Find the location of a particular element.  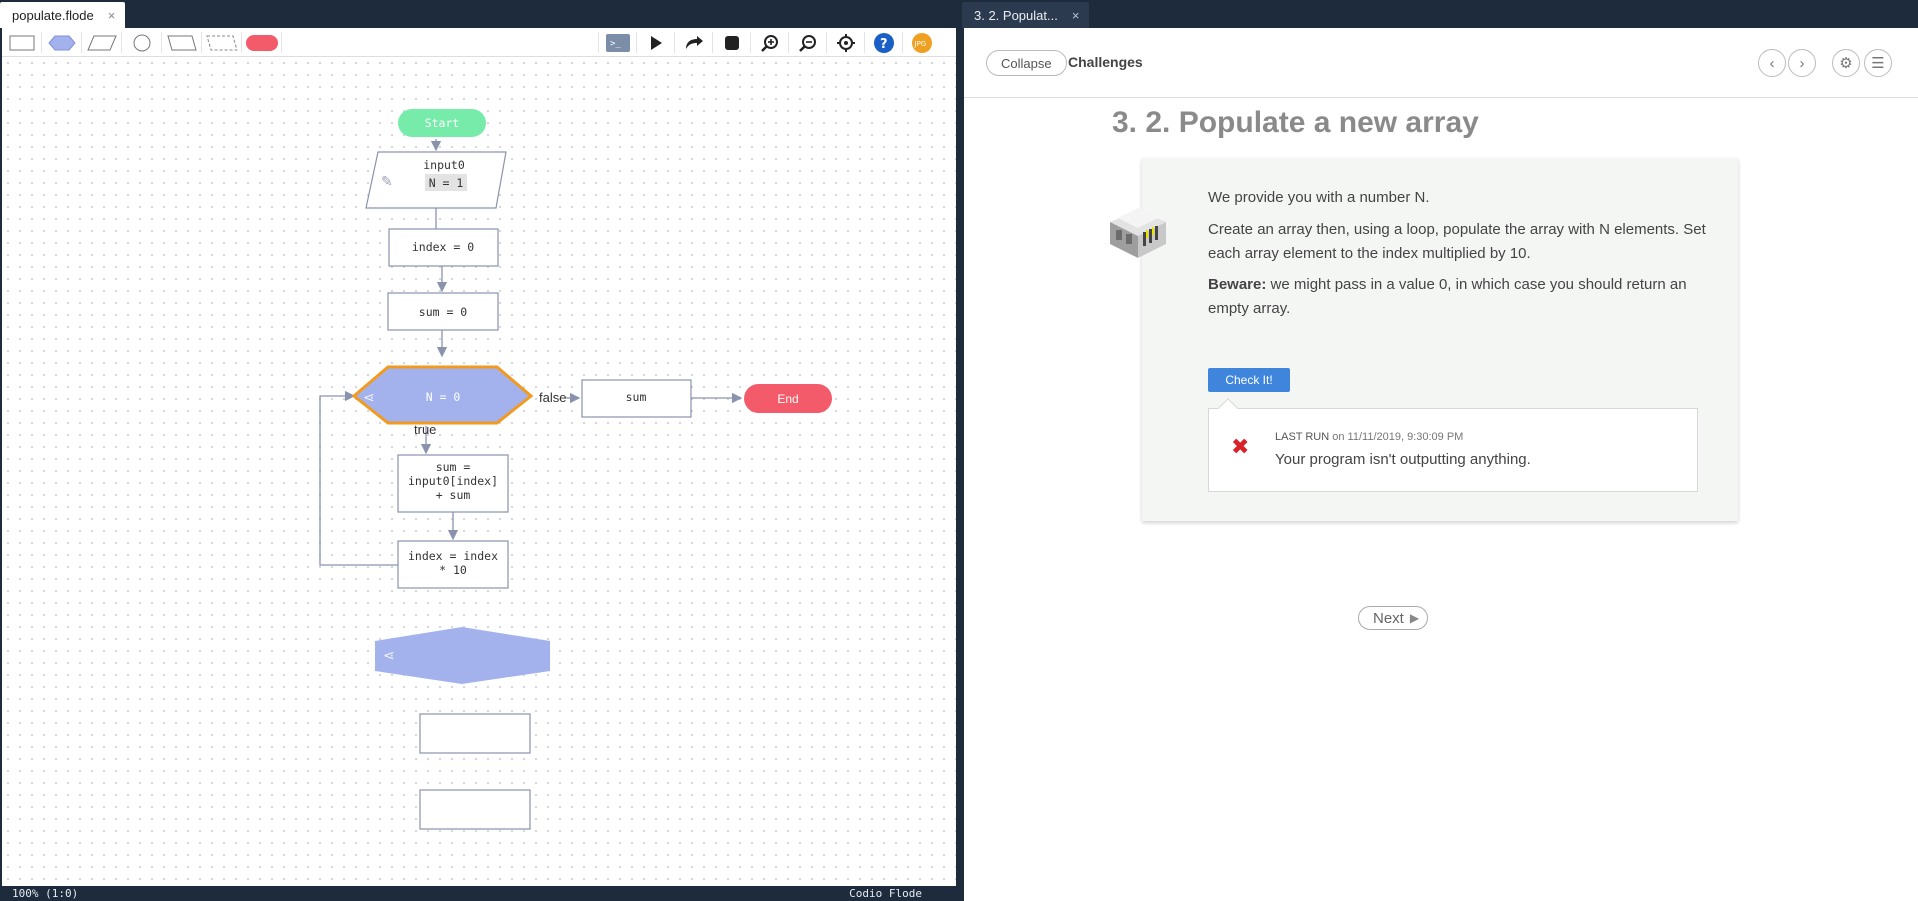

gear-icon: ⚙ is located at coordinates (1846, 63).